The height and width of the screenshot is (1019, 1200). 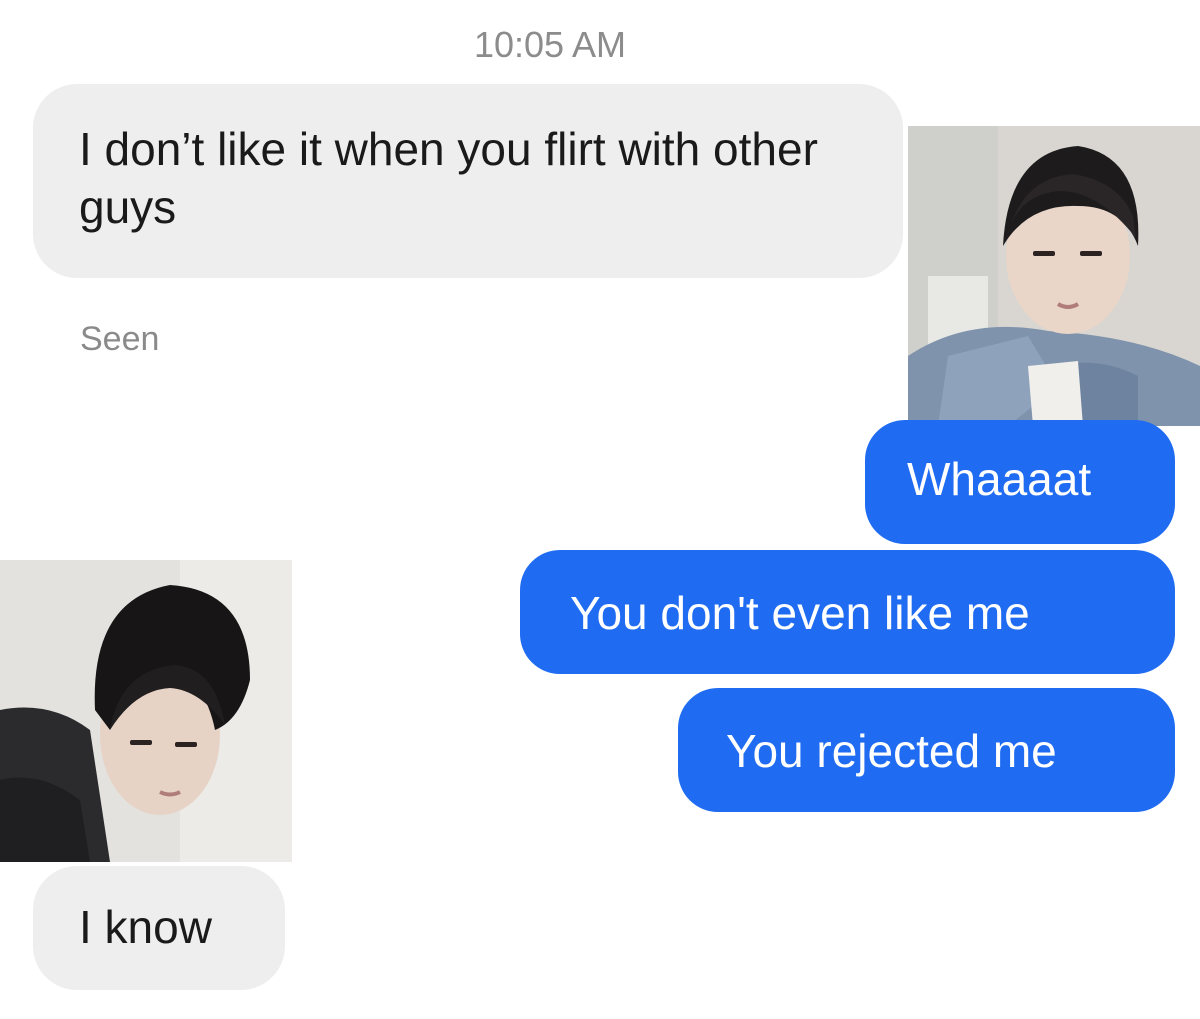 What do you see at coordinates (800, 613) in the screenshot?
I see `message-text: You don't even like me` at bounding box center [800, 613].